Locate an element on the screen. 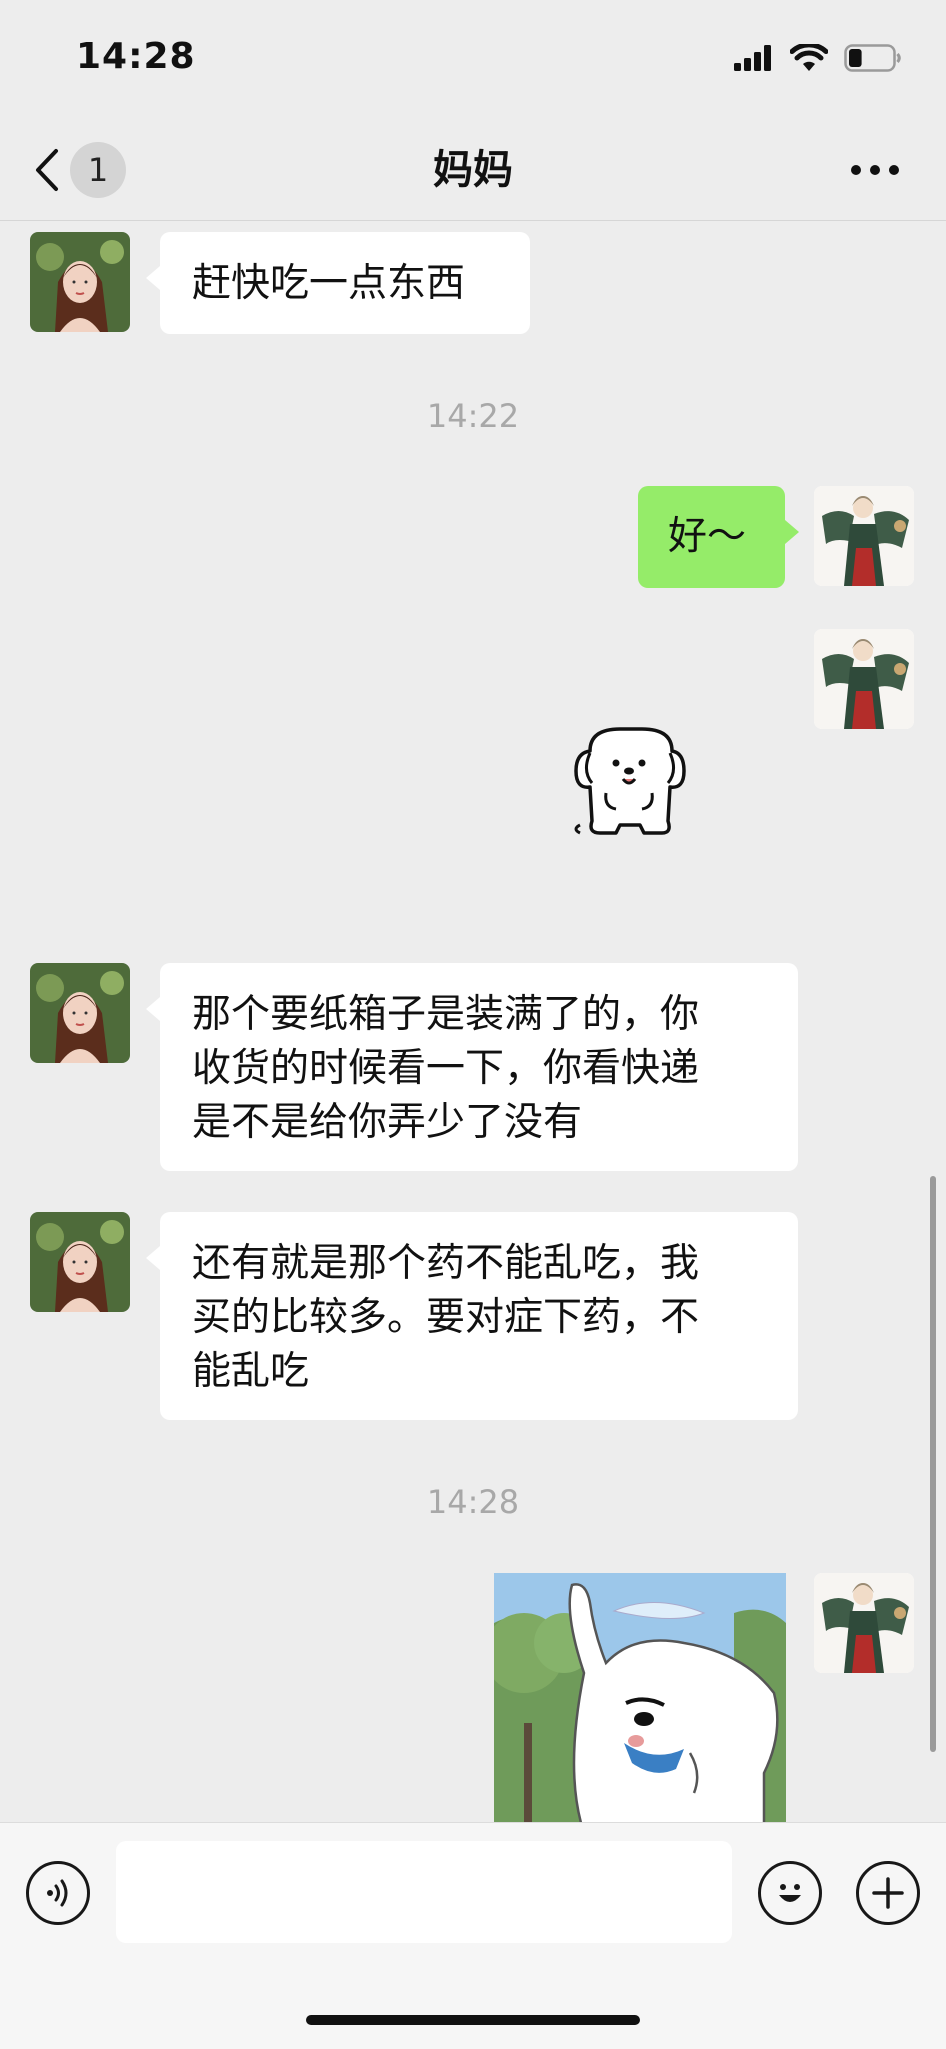 The width and height of the screenshot is (946, 2049). emoji-icon is located at coordinates (790, 1893).